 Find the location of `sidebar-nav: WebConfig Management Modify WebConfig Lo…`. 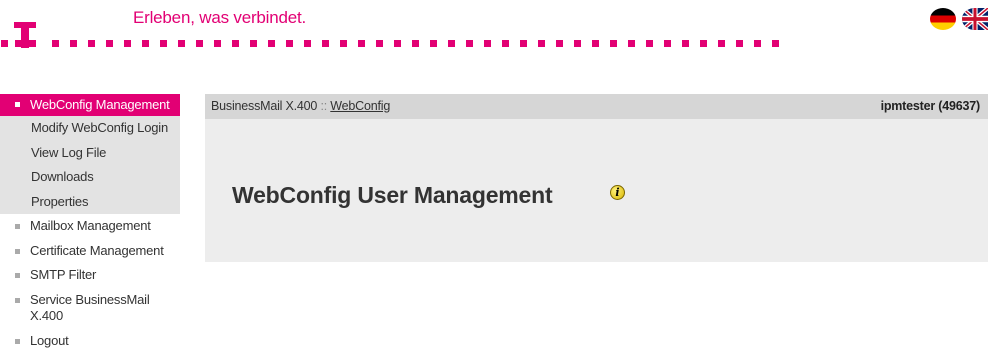

sidebar-nav: WebConfig Management Modify WebConfig Lo… is located at coordinates (90, 223).